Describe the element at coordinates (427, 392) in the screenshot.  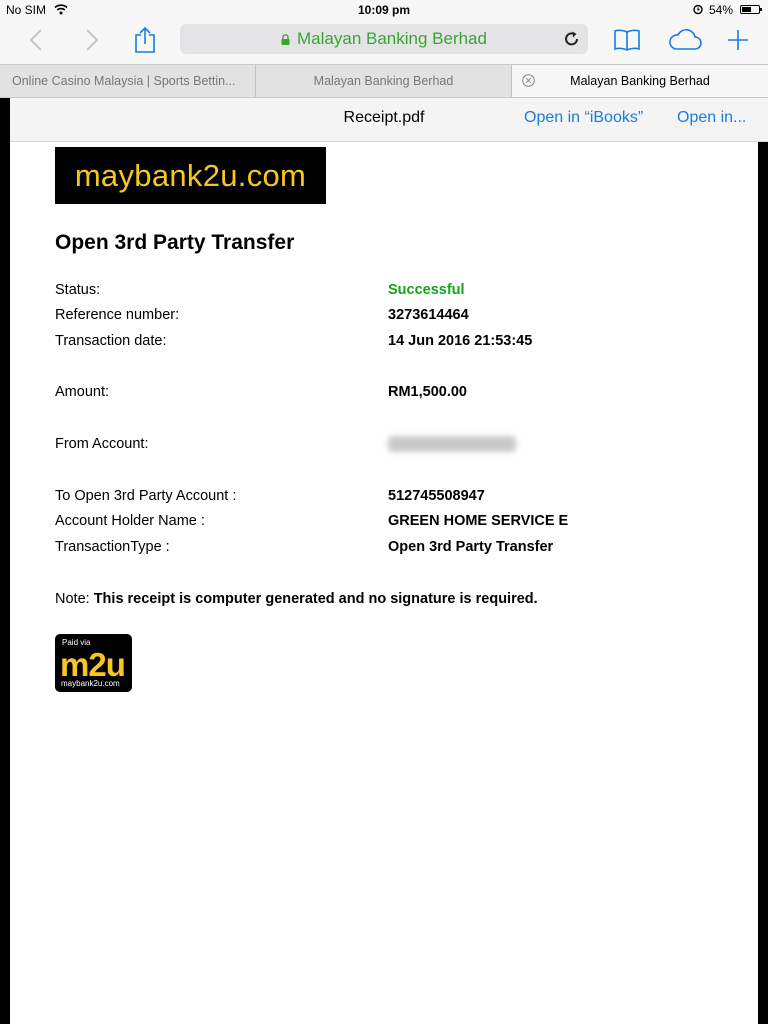
I see `amount-value: RM1,500.00` at that location.